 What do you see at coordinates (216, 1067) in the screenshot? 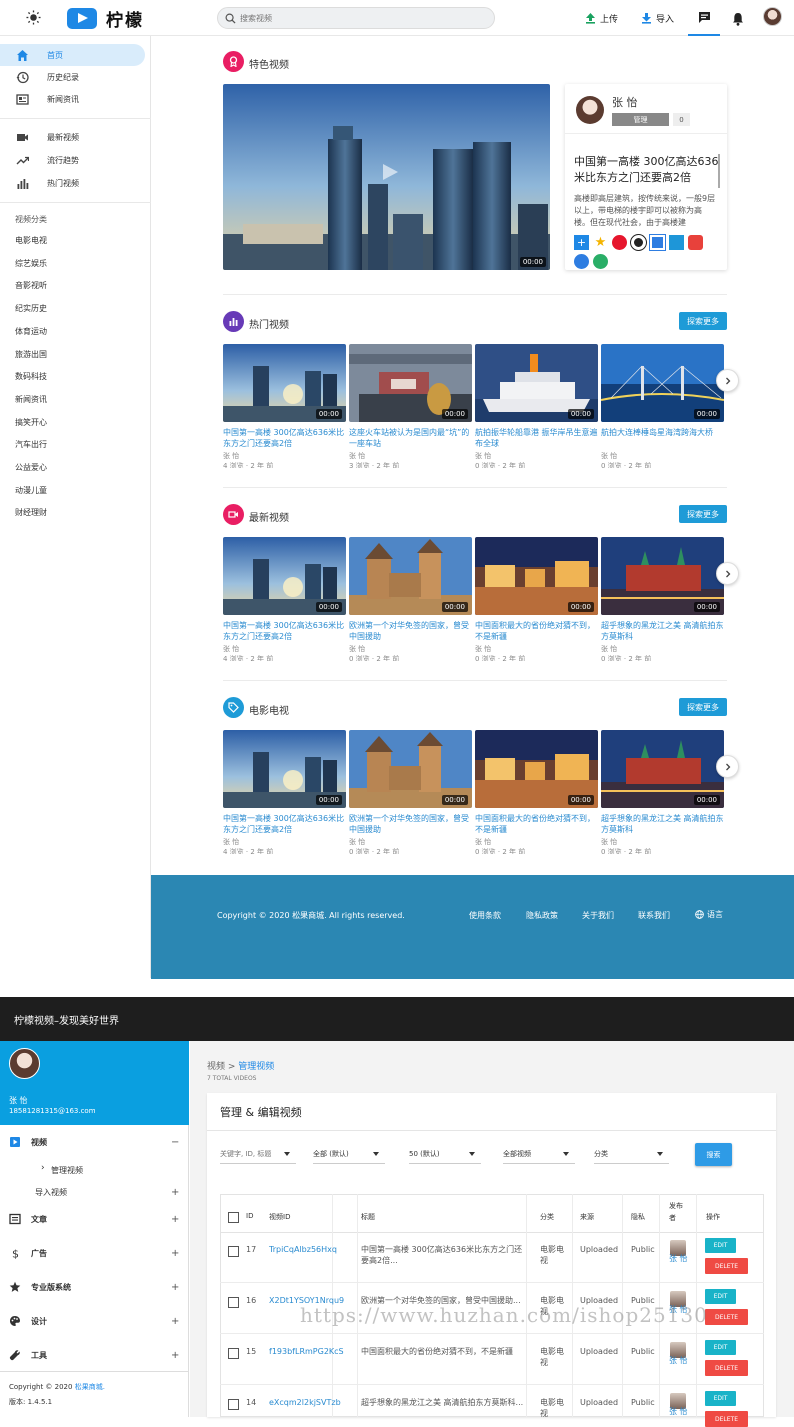
I see `breadcrumb-root: 视频` at bounding box center [216, 1067].